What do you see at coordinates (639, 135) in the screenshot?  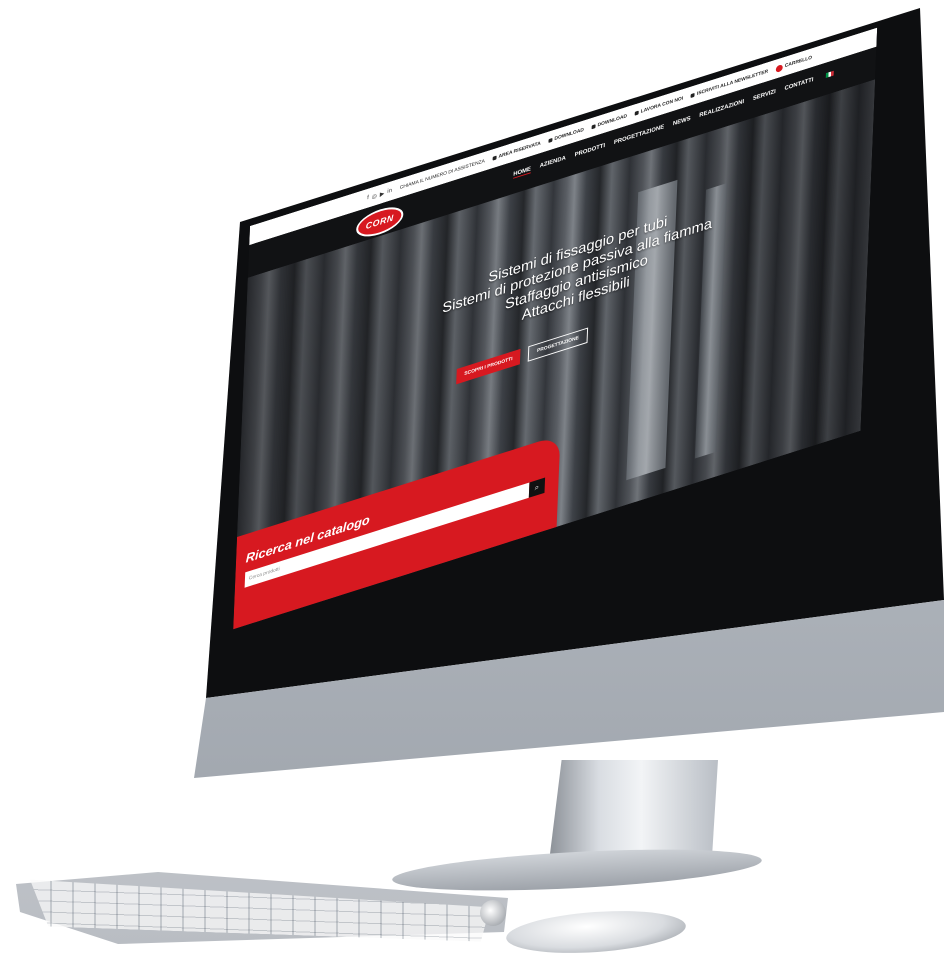 I see `nav-progettazione: PROGETTAZIONE` at bounding box center [639, 135].